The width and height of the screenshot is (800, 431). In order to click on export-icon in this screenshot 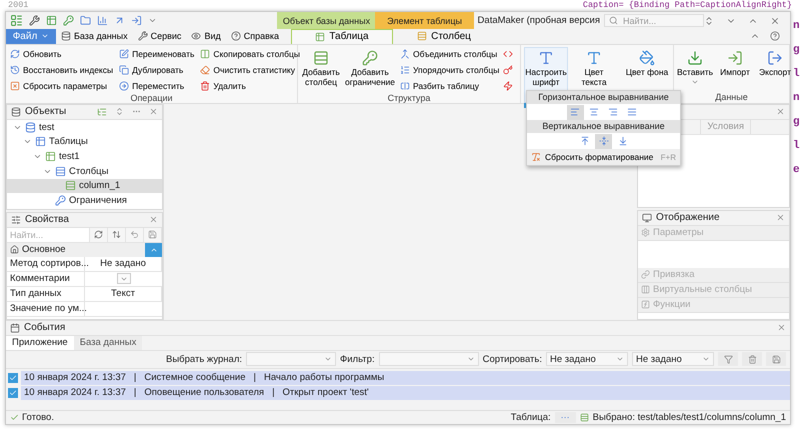, I will do `click(775, 58)`.